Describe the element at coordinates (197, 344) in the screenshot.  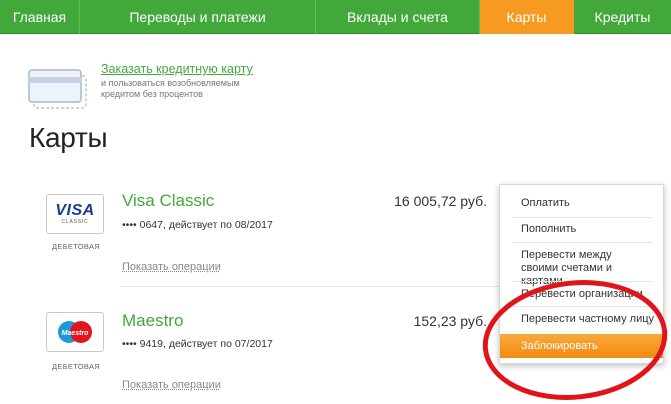
I see `card-number-maestro: •••• 9419, действует по 07/2017` at that location.